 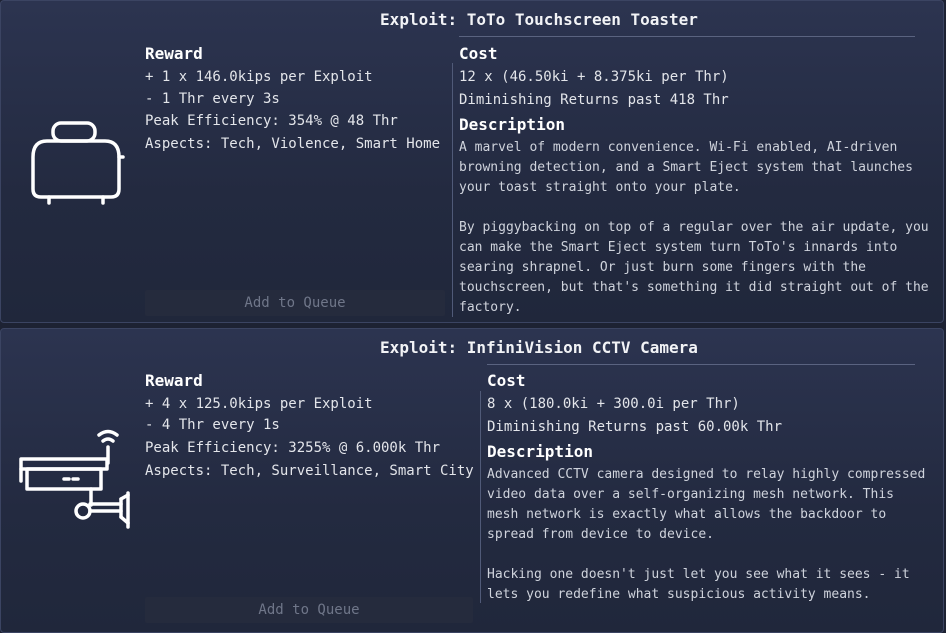 What do you see at coordinates (78, 163) in the screenshot?
I see `toaster-icon` at bounding box center [78, 163].